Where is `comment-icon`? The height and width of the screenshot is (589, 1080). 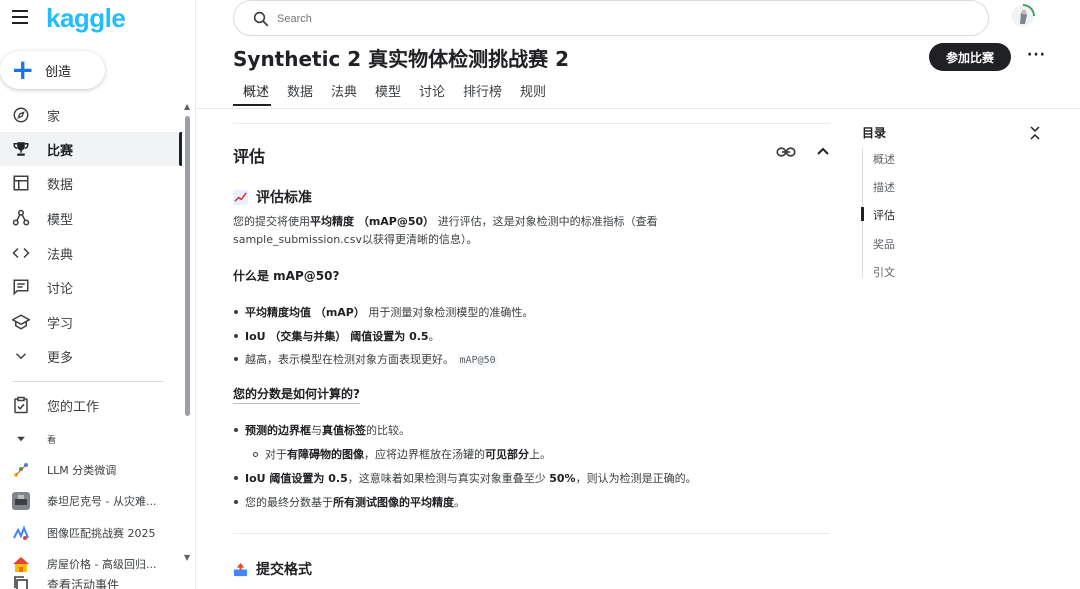
comment-icon is located at coordinates (21, 287).